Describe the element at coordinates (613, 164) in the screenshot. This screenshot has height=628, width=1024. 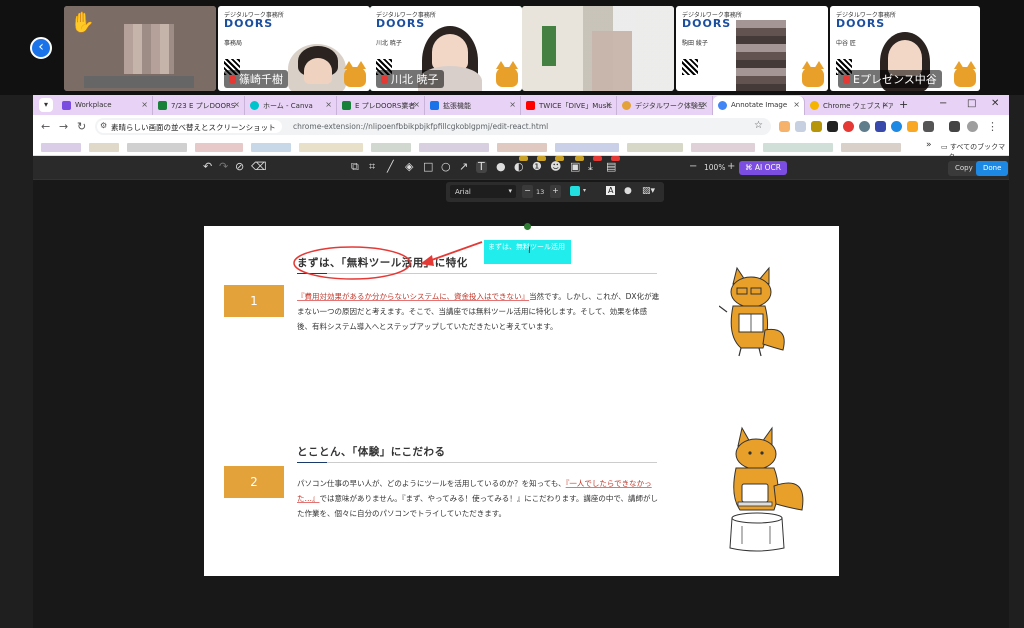
I see `screen-icon: ▤` at that location.